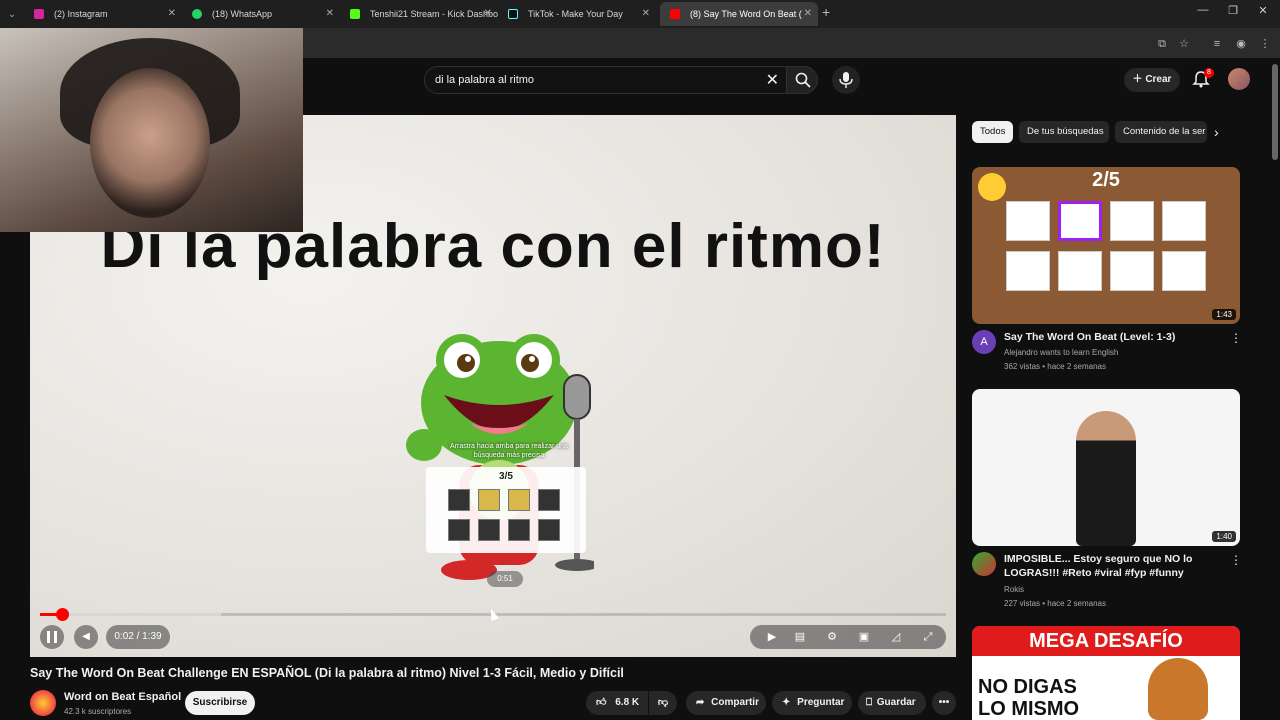 Image resolution: width=1280 pixels, height=720 pixels. I want to click on install-app-icon: ⧉, so click(1162, 44).